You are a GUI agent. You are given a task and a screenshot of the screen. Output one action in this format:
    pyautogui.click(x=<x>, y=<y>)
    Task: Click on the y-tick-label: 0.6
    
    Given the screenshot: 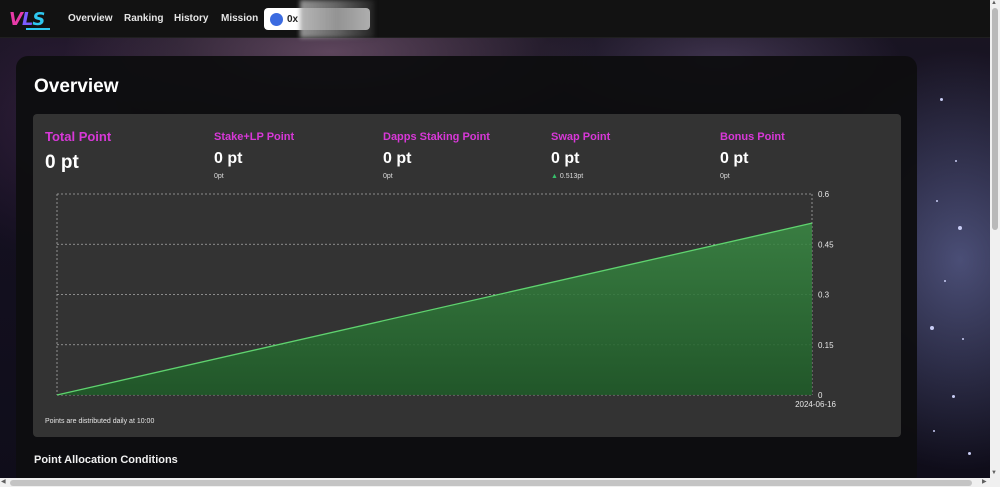 What is the action you would take?
    pyautogui.click(x=824, y=194)
    